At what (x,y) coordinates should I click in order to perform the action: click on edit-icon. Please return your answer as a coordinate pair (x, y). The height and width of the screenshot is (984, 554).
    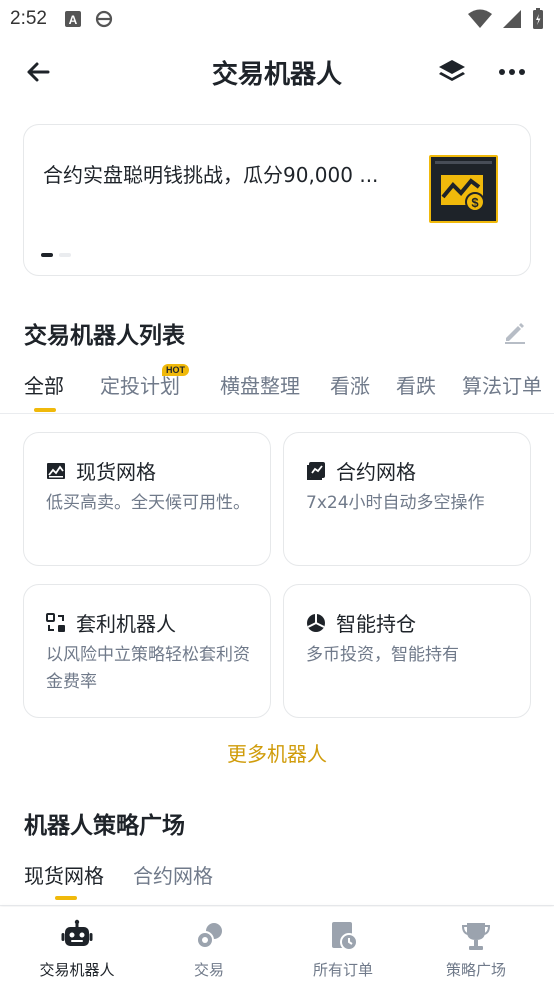
    Looking at the image, I should click on (515, 331).